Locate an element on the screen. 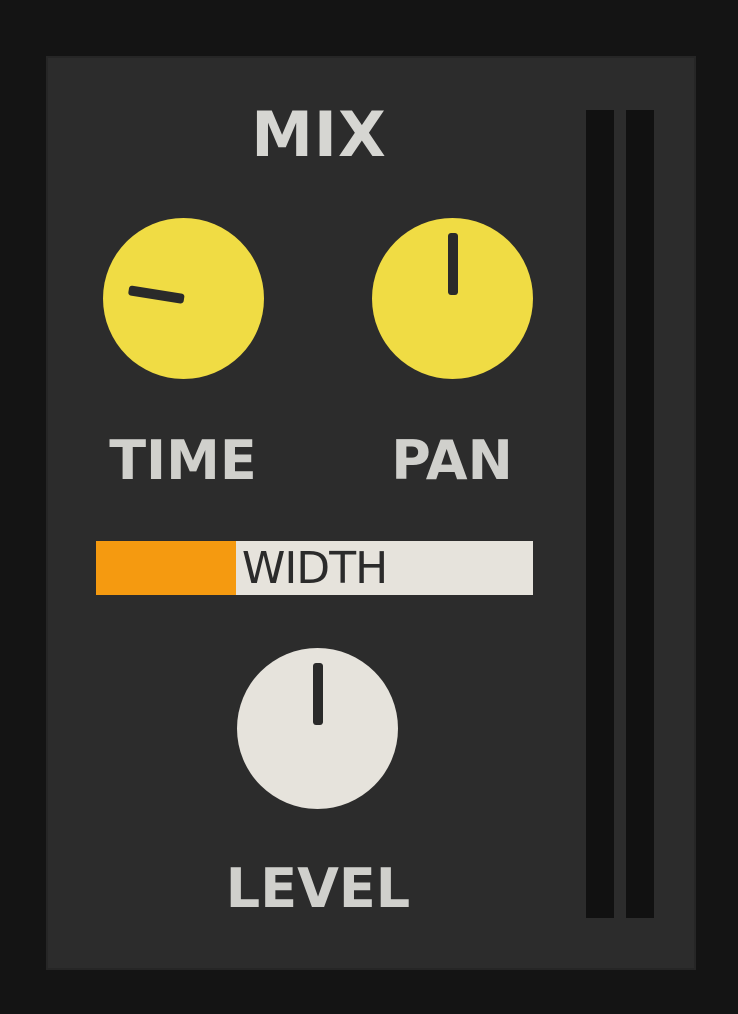  section-title: MIX is located at coordinates (319, 134).